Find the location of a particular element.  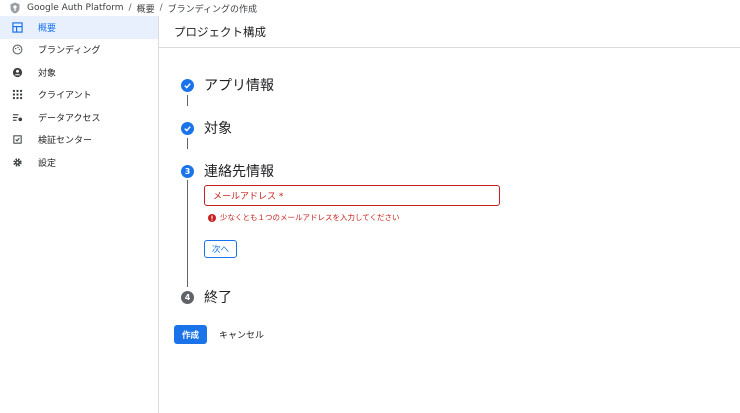

sidebar-item-label: ブランディング is located at coordinates (69, 51).